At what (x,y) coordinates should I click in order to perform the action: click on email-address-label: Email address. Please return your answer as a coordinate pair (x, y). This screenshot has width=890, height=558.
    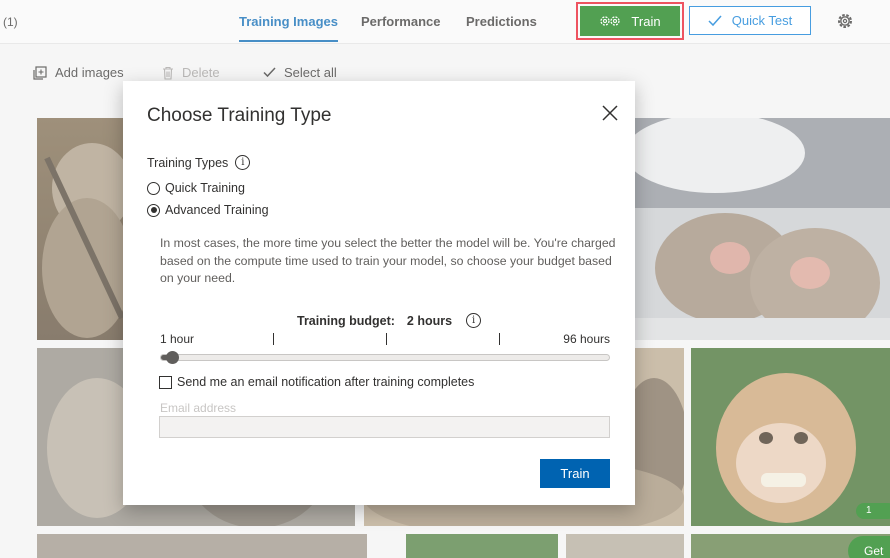
    Looking at the image, I should click on (198, 408).